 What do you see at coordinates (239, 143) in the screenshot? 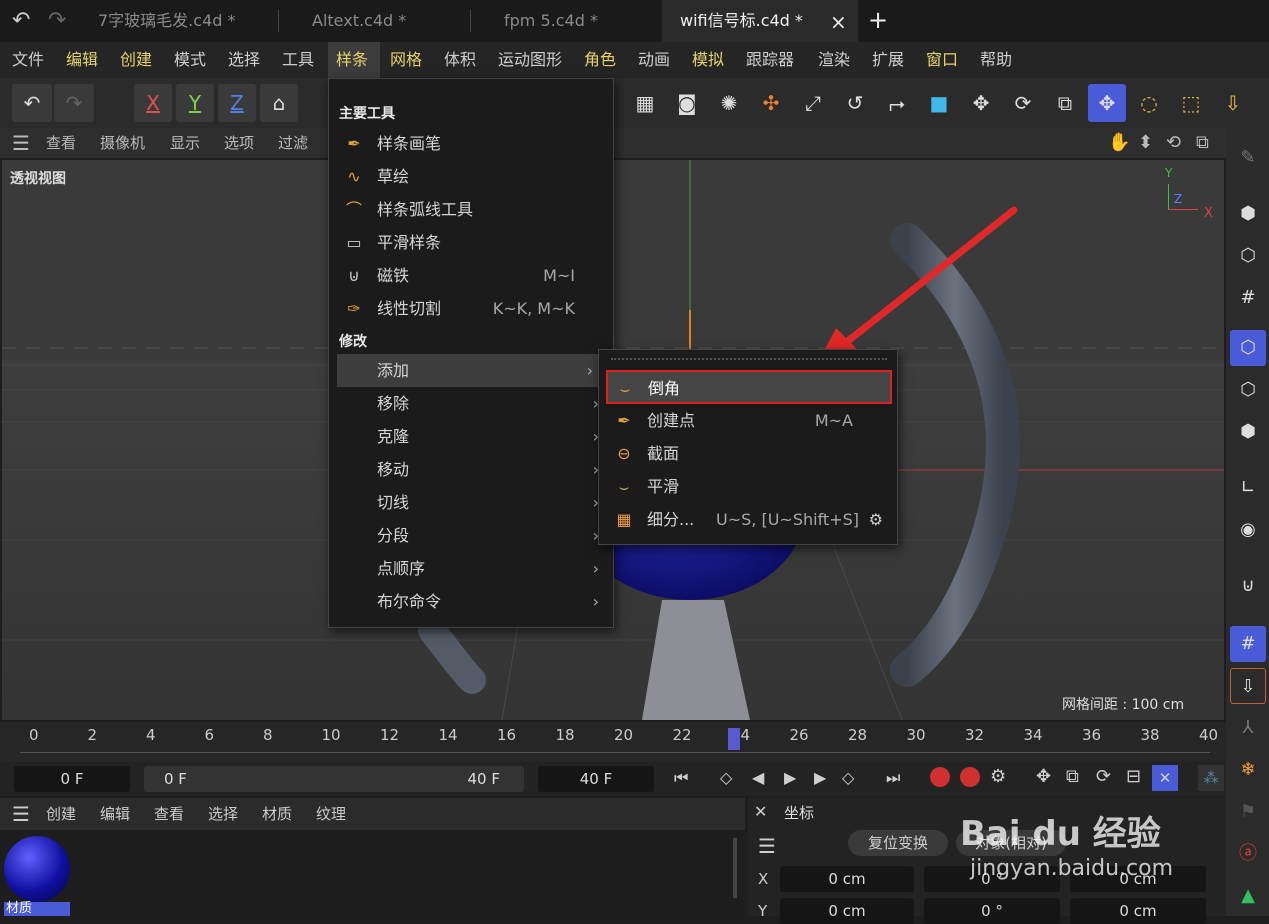
I see `viewport-menu-options: 选项` at bounding box center [239, 143].